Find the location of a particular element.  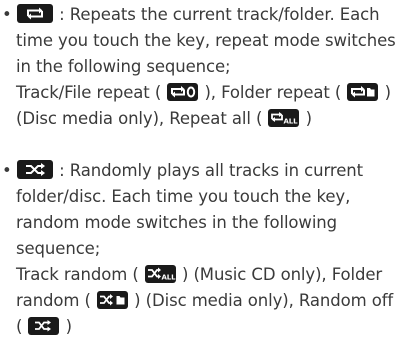

shuffle-all-icon: ALL is located at coordinates (160, 273).